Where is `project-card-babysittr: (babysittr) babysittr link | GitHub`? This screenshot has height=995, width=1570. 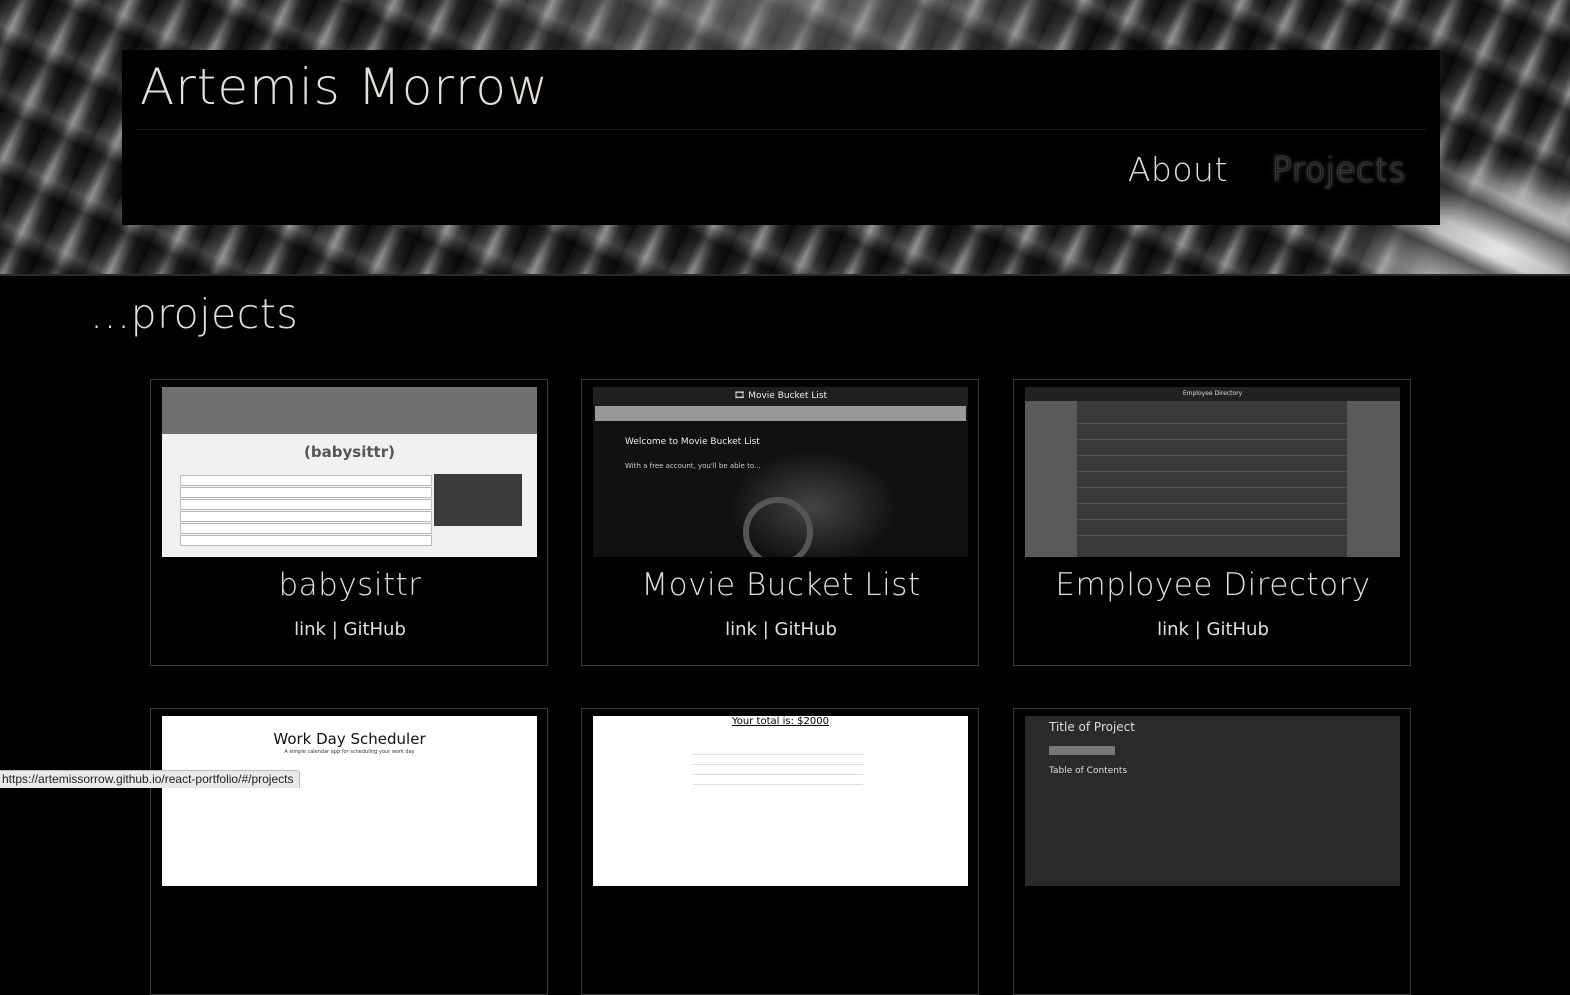 project-card-babysittr: (babysittr) babysittr link | GitHub is located at coordinates (349, 522).